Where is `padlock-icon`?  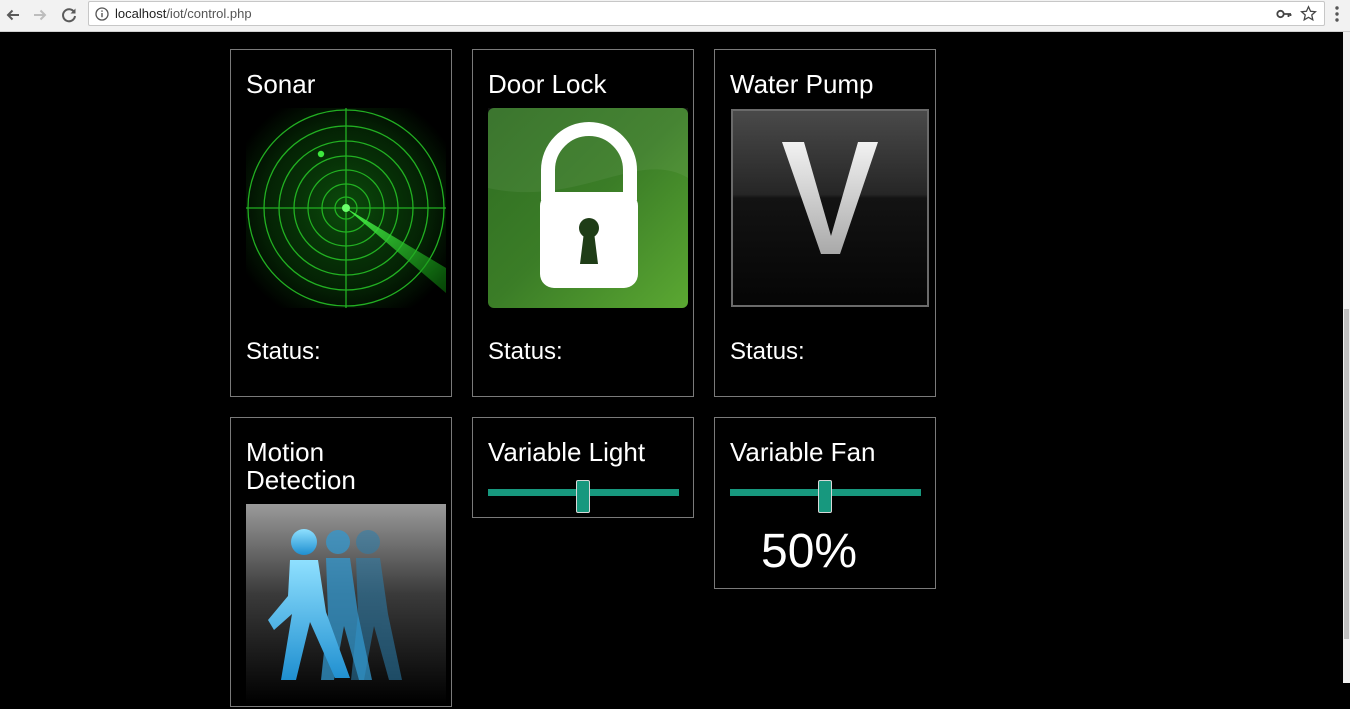 padlock-icon is located at coordinates (588, 208).